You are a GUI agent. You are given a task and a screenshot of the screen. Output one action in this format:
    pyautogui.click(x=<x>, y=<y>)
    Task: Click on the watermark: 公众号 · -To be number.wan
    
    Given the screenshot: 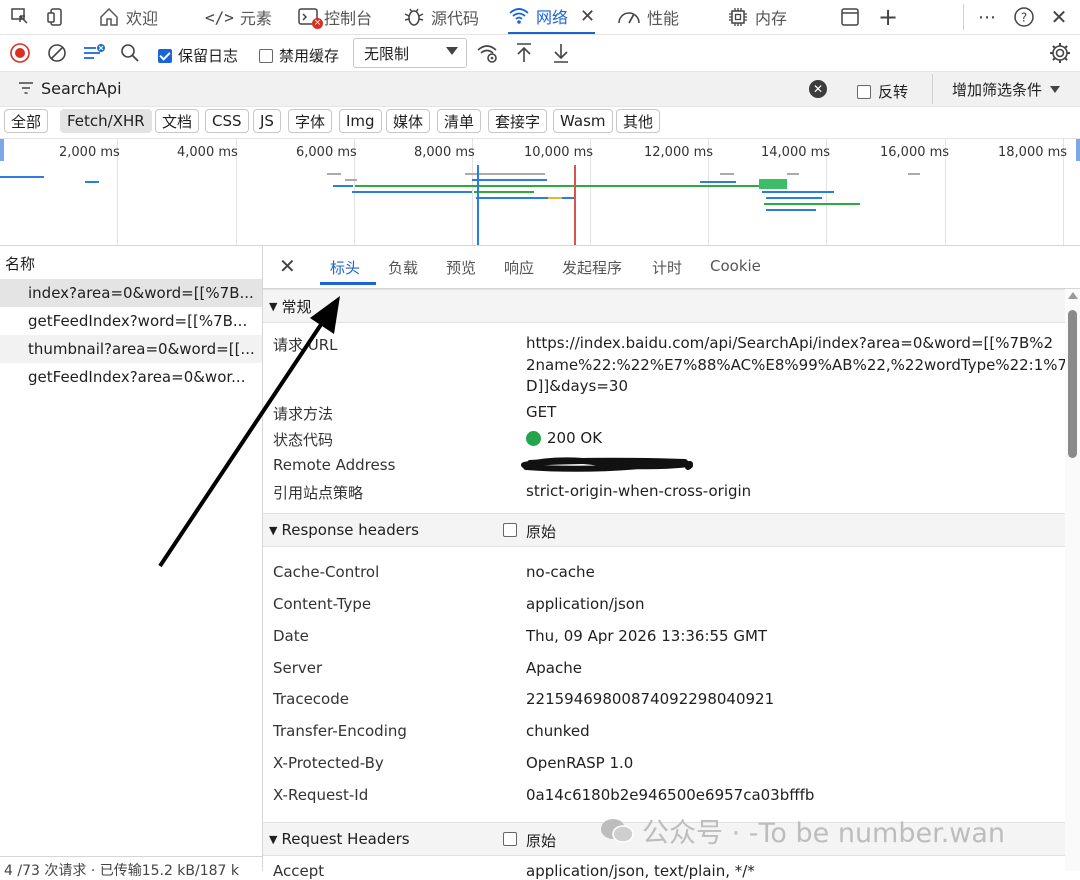 What is the action you would take?
    pyautogui.click(x=802, y=830)
    